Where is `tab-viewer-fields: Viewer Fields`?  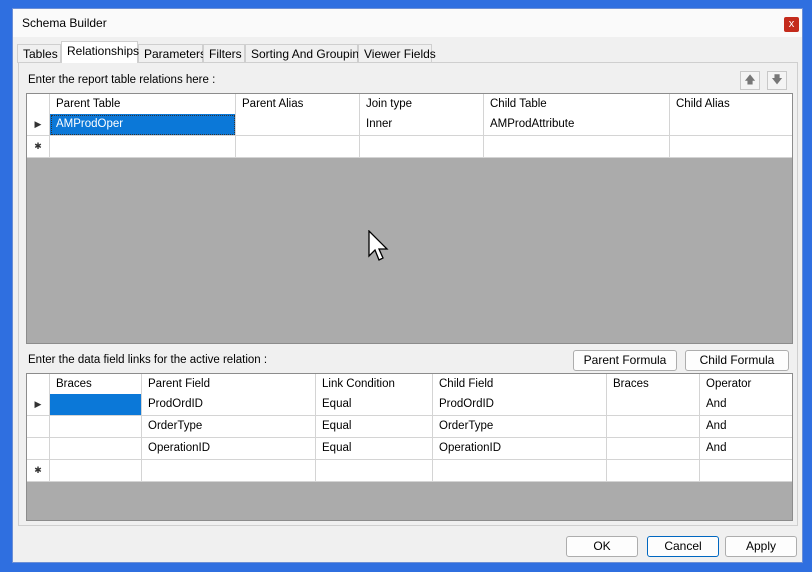
tab-viewer-fields: Viewer Fields is located at coordinates (397, 53).